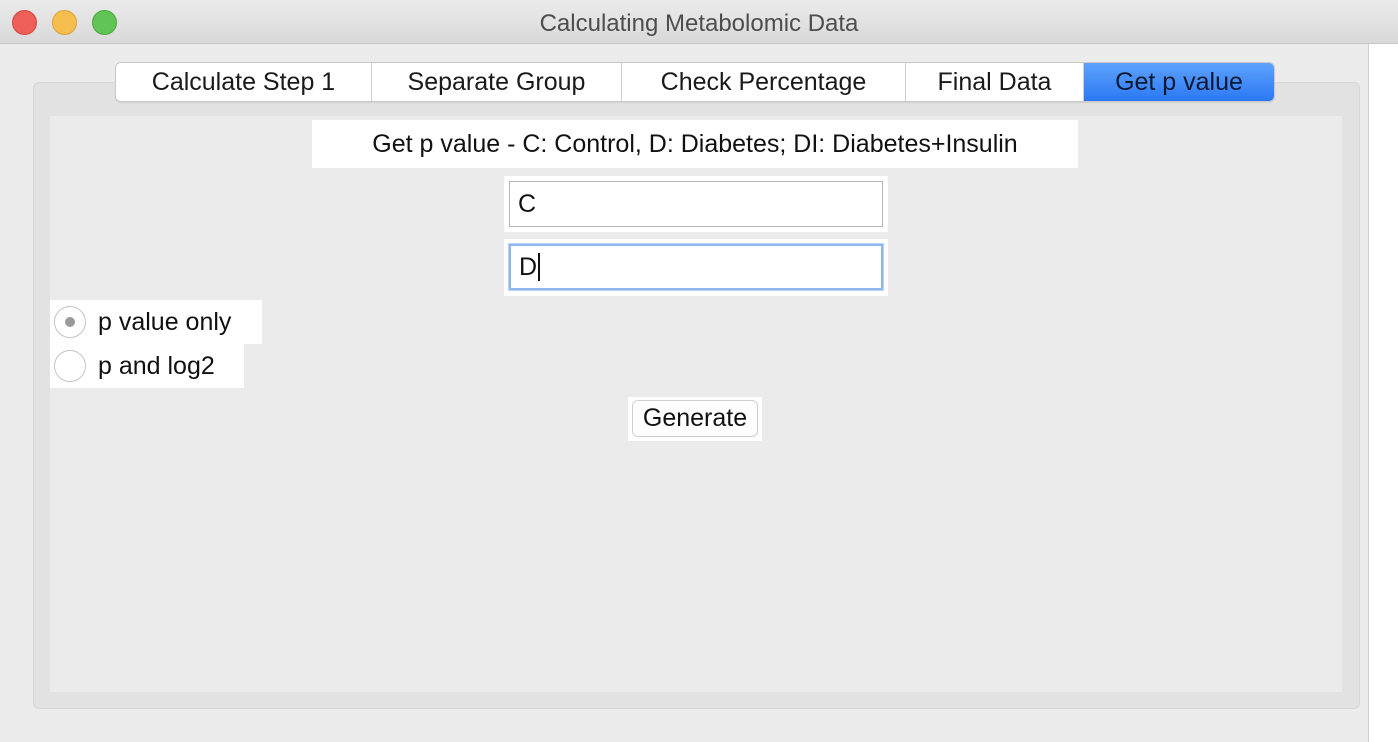  I want to click on radio-selected-dot, so click(70, 322).